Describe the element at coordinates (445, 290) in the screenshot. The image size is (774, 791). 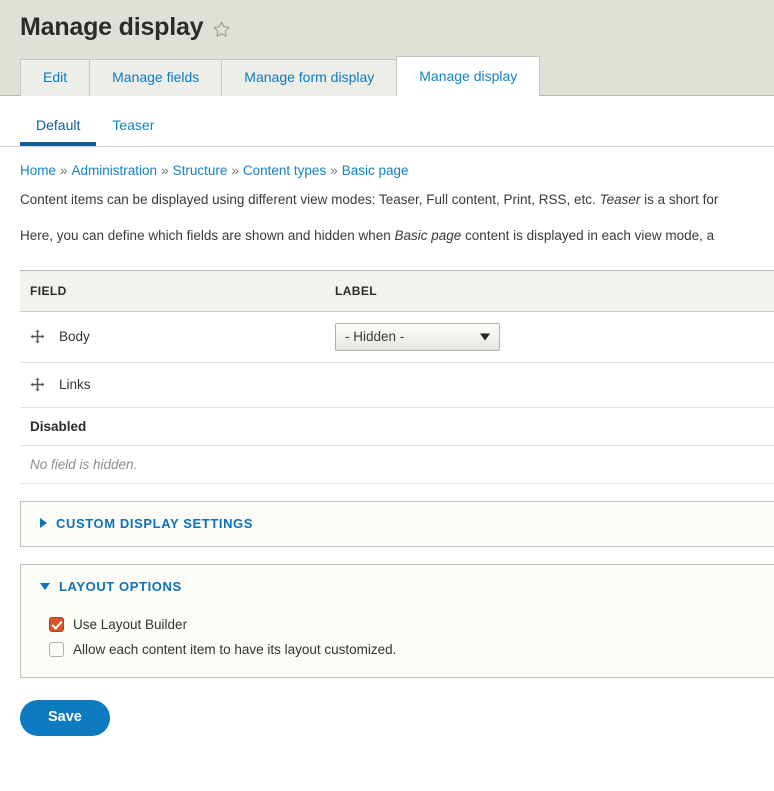
I see `column-header-label: LABEL` at that location.